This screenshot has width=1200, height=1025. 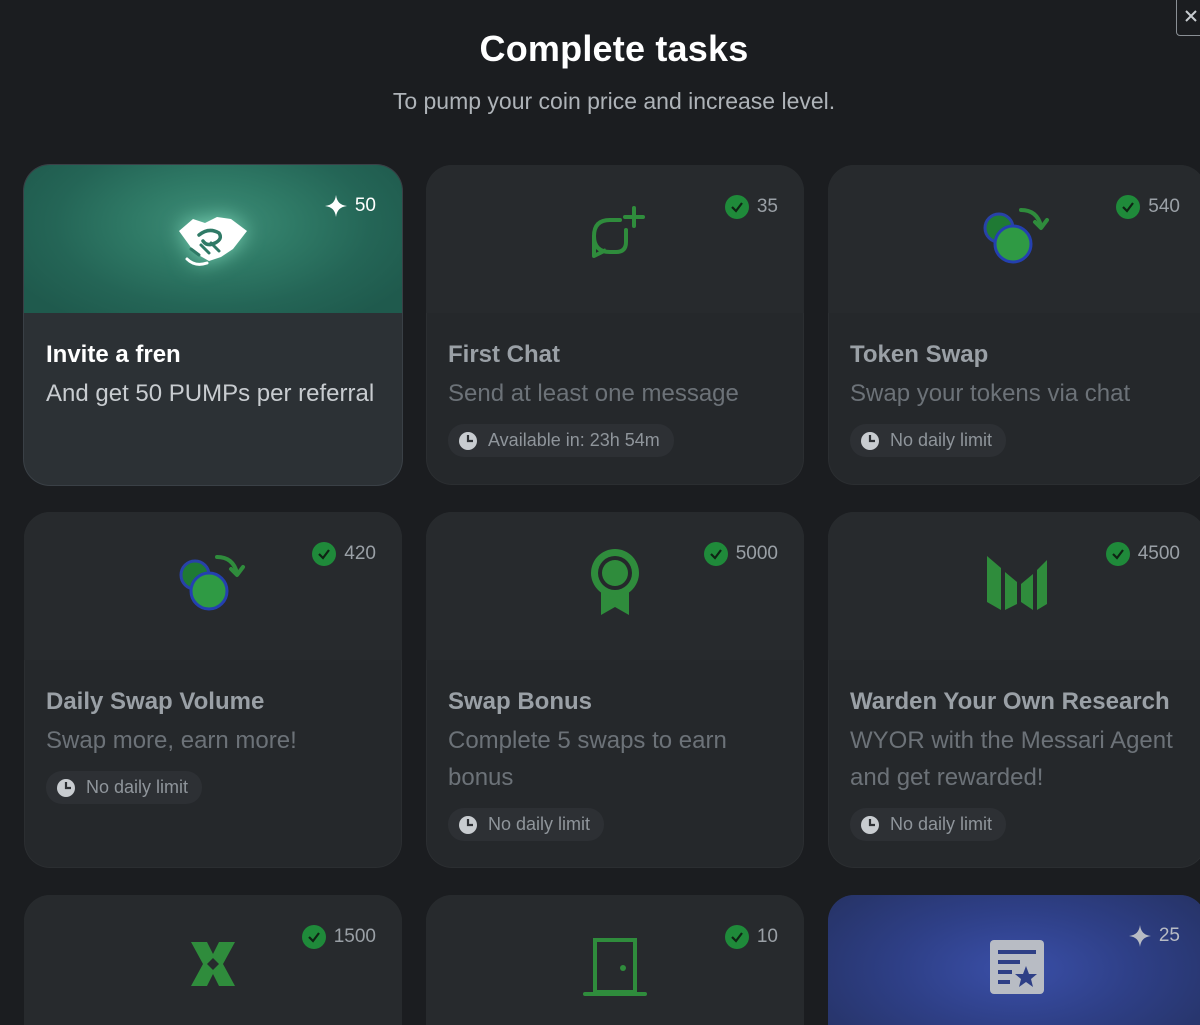 I want to click on task-description: Complete 5 swaps to earn bonus, so click(x=587, y=759).